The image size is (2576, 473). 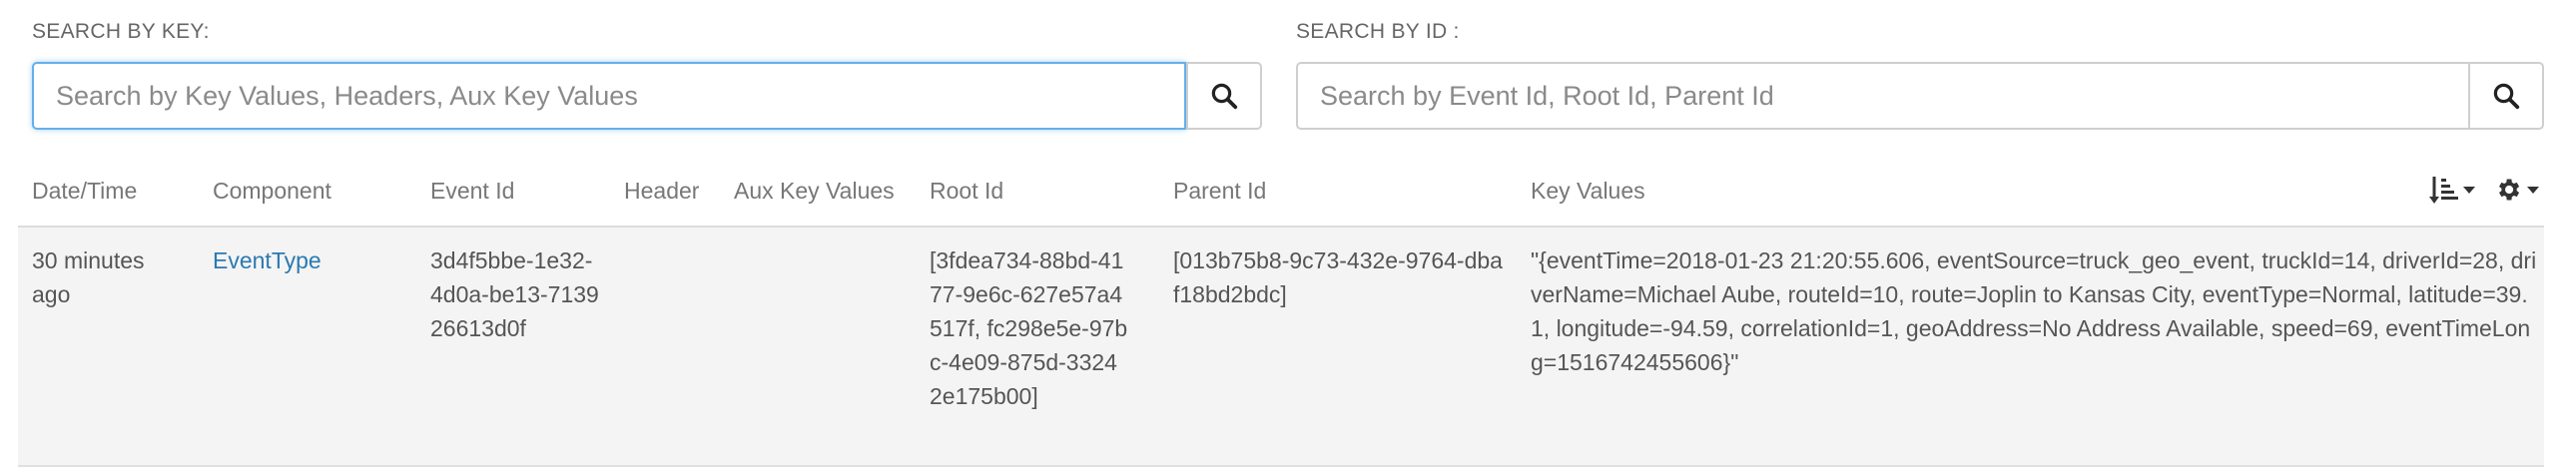 I want to click on search-by-key-button, so click(x=1224, y=96).